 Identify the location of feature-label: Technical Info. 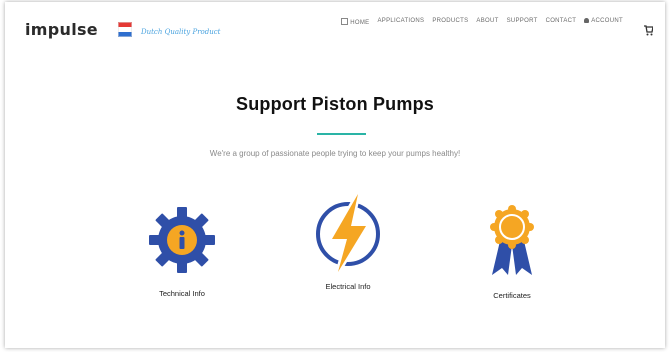
(182, 293).